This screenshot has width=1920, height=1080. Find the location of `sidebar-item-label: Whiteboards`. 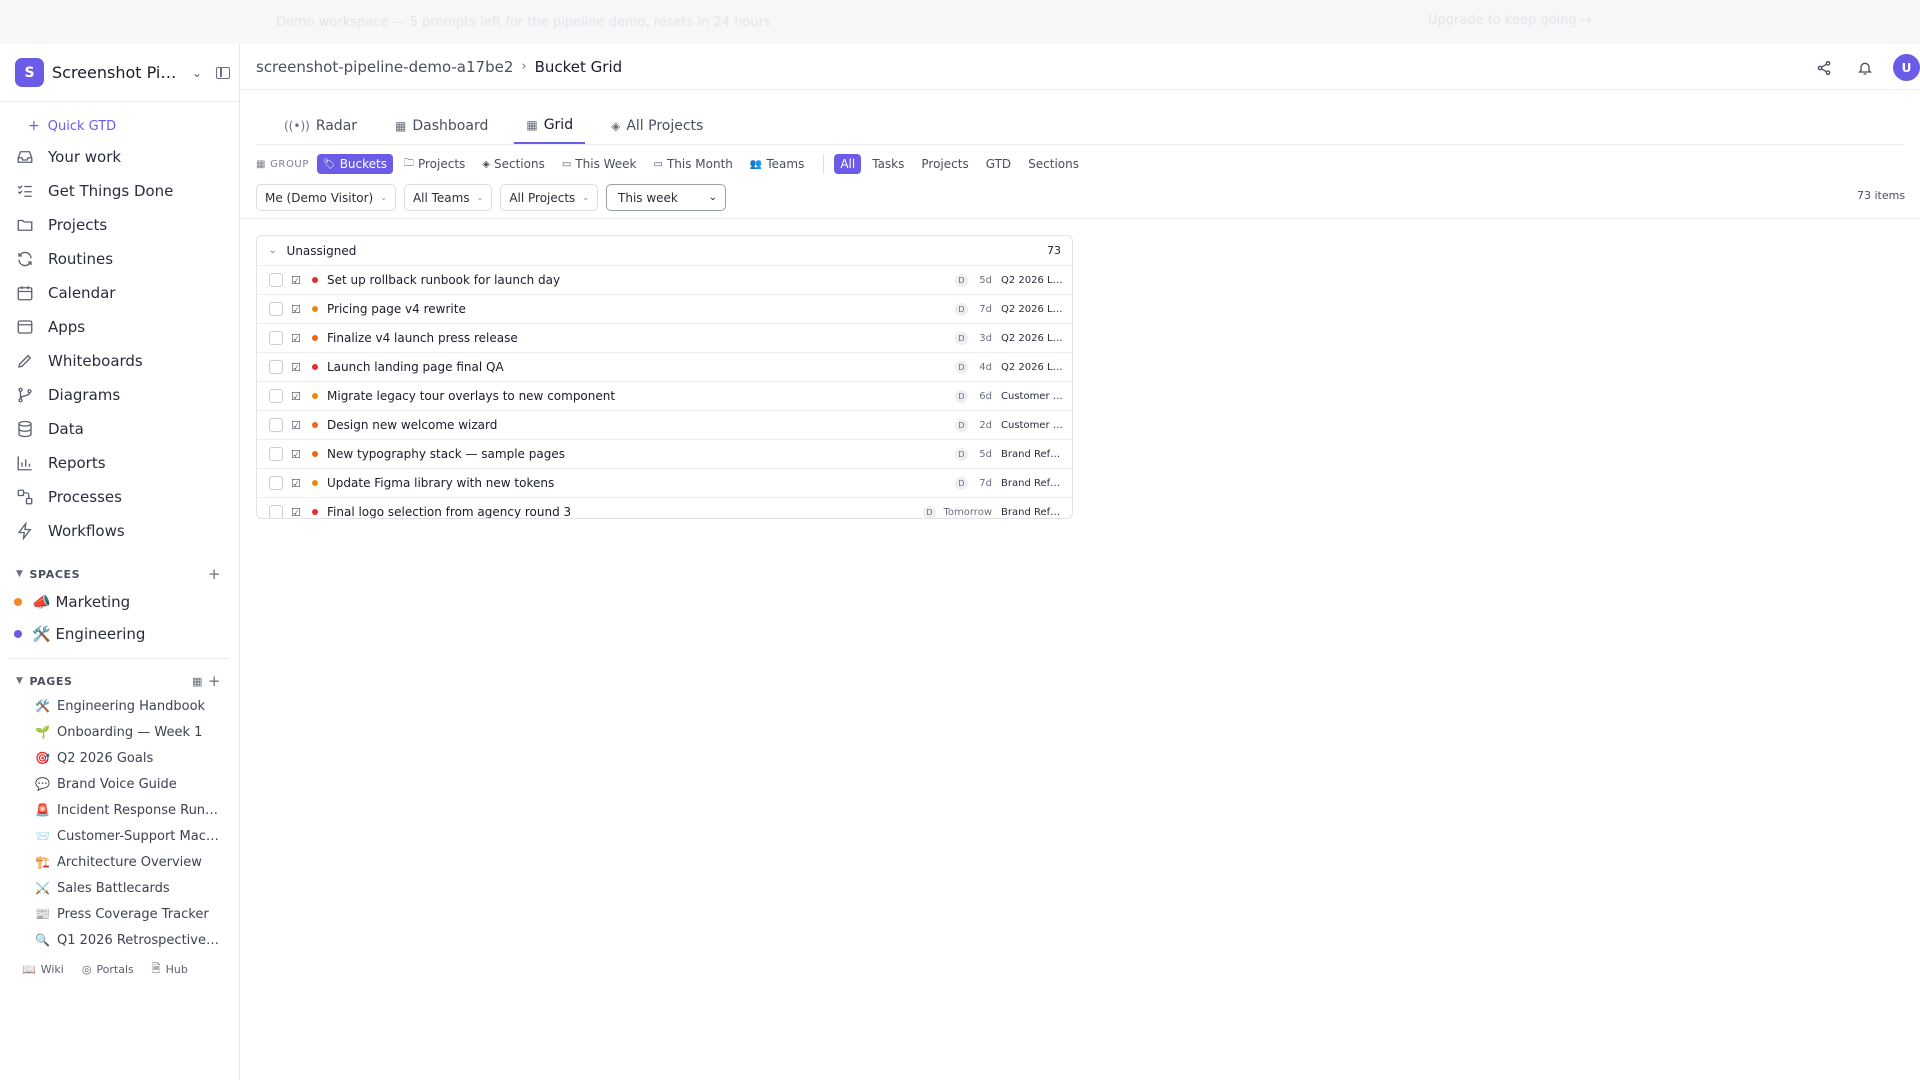

sidebar-item-label: Whiteboards is located at coordinates (95, 361).